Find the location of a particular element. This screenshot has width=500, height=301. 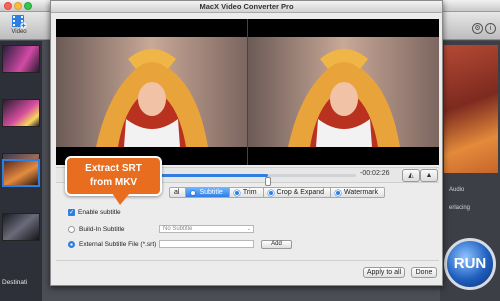

remaining-time: -00:02:26 is located at coordinates (375, 173).